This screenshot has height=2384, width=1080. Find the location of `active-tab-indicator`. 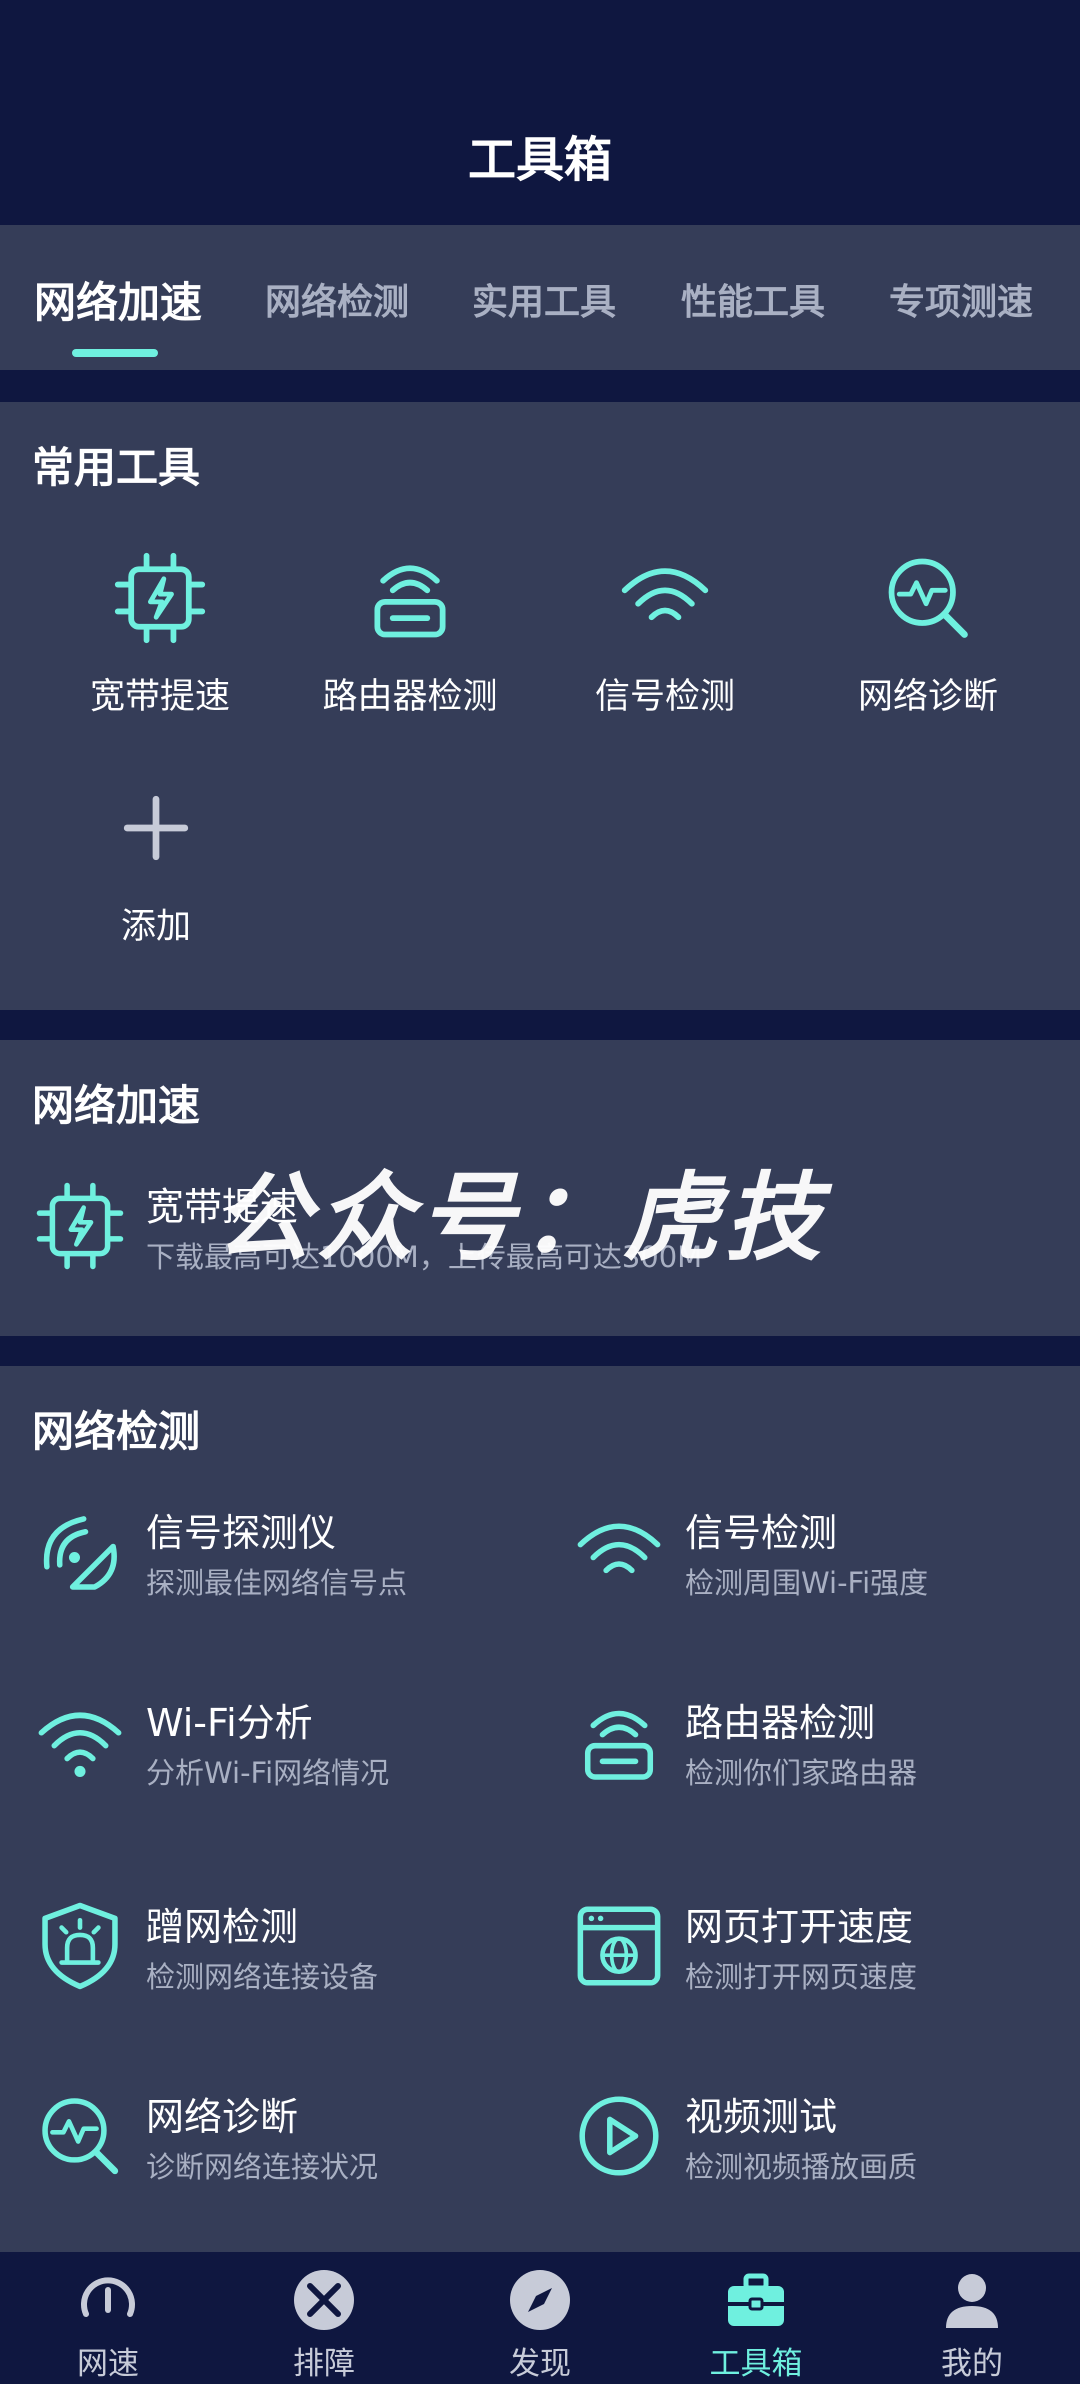

active-tab-indicator is located at coordinates (115, 353).